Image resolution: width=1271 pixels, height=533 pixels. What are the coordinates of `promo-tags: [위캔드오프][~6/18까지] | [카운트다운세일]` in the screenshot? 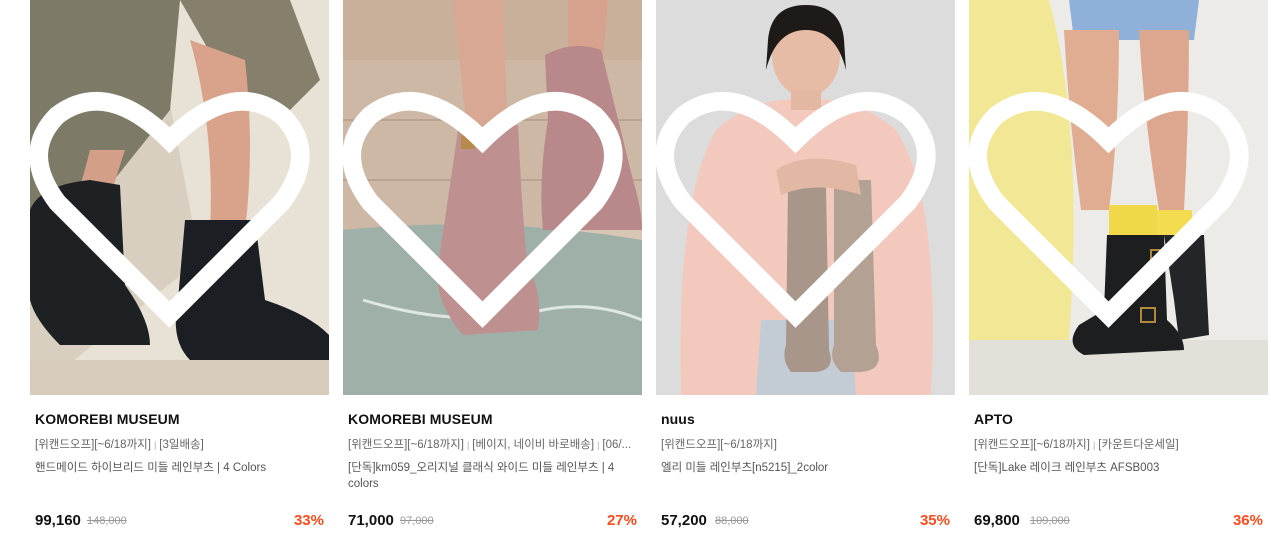 It's located at (1119, 444).